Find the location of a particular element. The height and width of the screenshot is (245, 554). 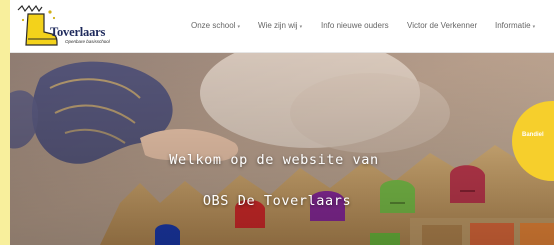

nav-victor-de-verkenner: Victor de Verkenner is located at coordinates (442, 25).